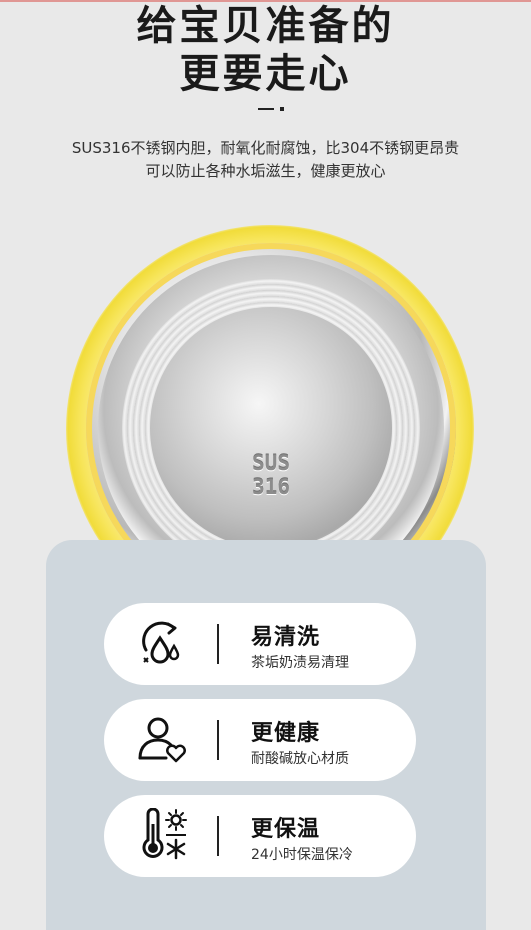 Image resolution: width=531 pixels, height=930 pixels. I want to click on subtitle-line-1: SUS316不锈钢内胆，耐氧化耐腐蚀，比304不锈钢更昂贵, so click(265, 148).